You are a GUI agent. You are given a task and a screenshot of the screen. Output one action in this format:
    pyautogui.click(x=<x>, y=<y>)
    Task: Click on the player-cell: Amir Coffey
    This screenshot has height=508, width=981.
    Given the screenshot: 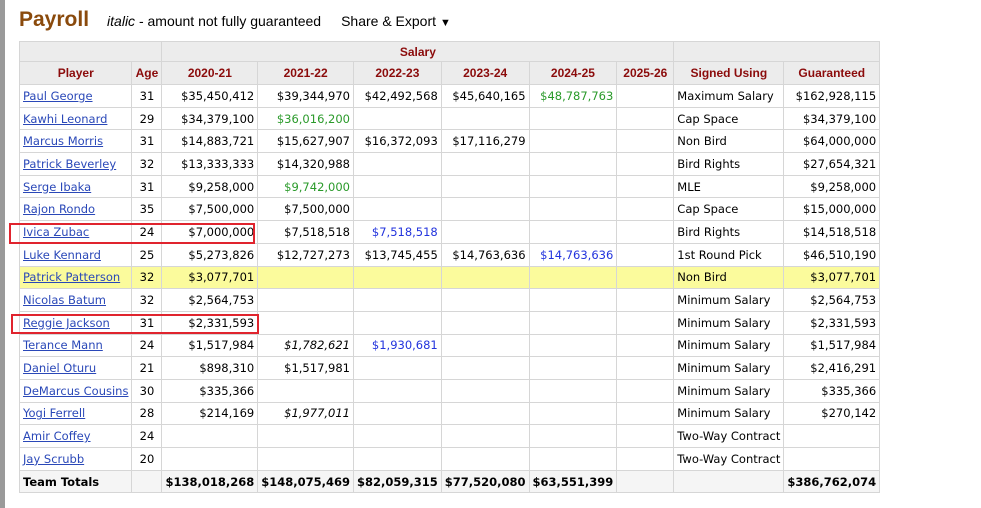 What is the action you would take?
    pyautogui.click(x=75, y=436)
    